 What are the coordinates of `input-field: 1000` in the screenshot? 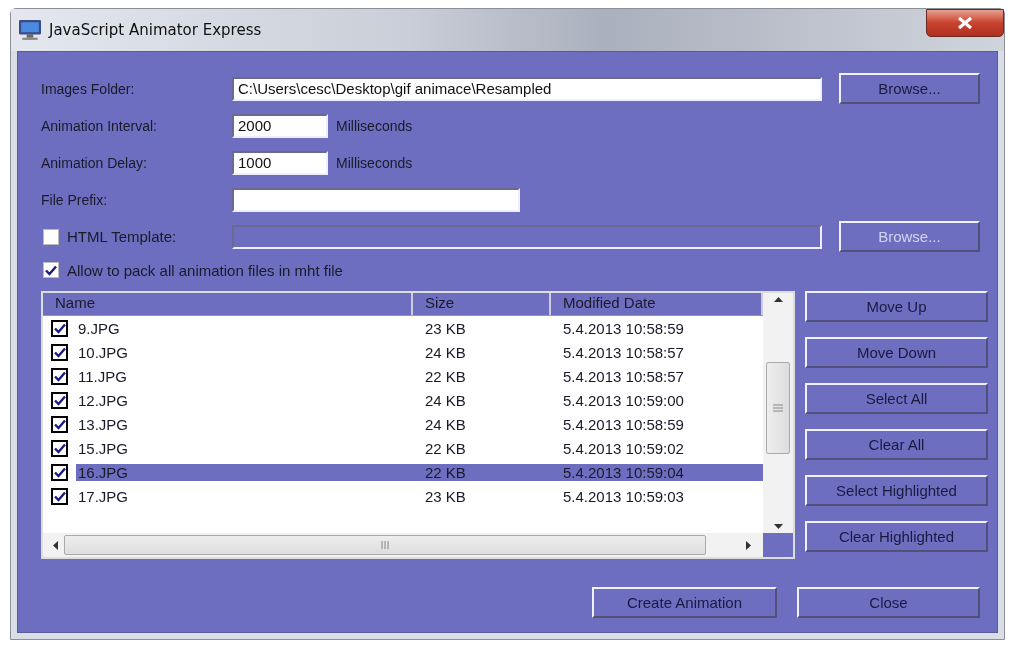 It's located at (280, 162).